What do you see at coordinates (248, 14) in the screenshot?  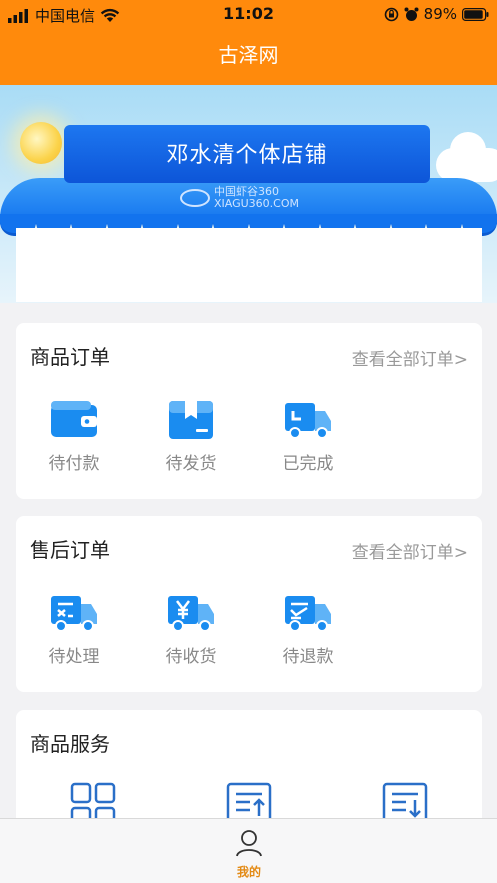 I see `status-bar: 中国电信 11:02 89%` at bounding box center [248, 14].